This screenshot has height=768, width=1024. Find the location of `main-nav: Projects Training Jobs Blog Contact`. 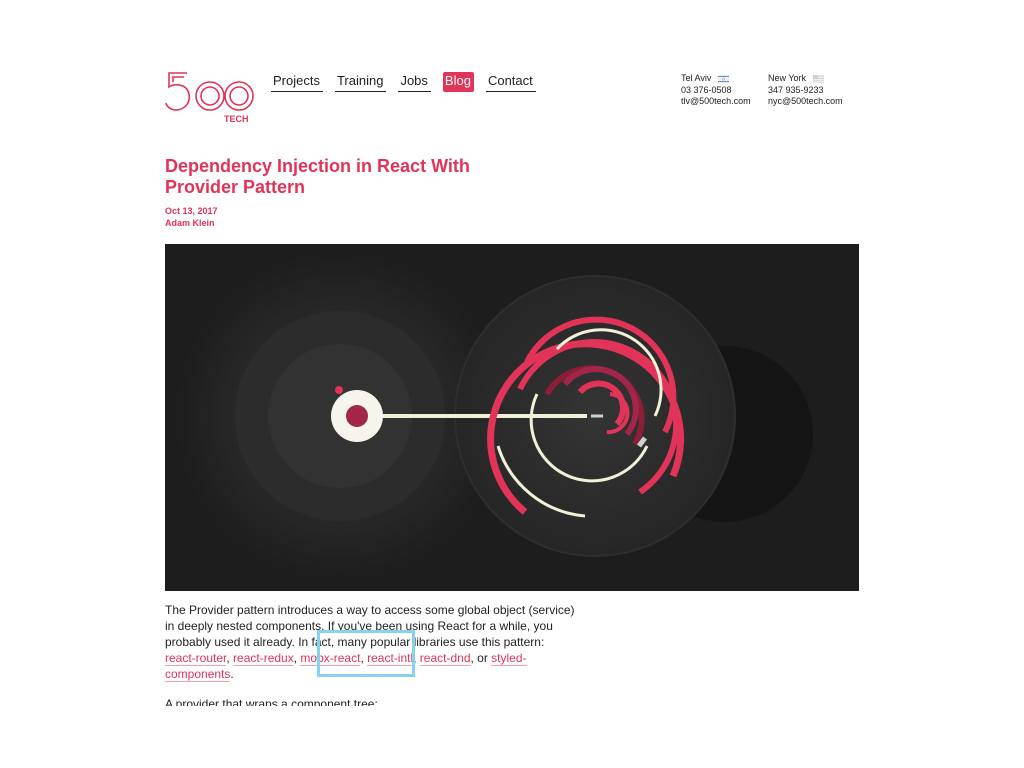

main-nav: Projects Training Jobs Blog Contact is located at coordinates (403, 82).